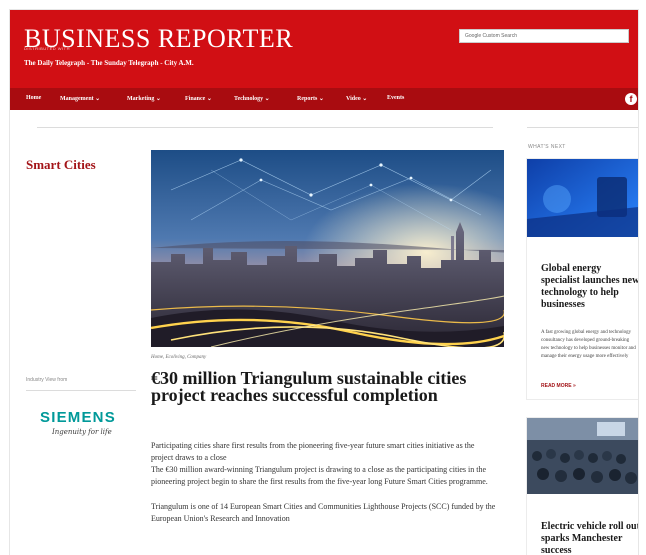 This screenshot has height=555, width=646. Describe the element at coordinates (310, 98) in the screenshot. I see `nav-item-reports: Reports ⌄` at that location.